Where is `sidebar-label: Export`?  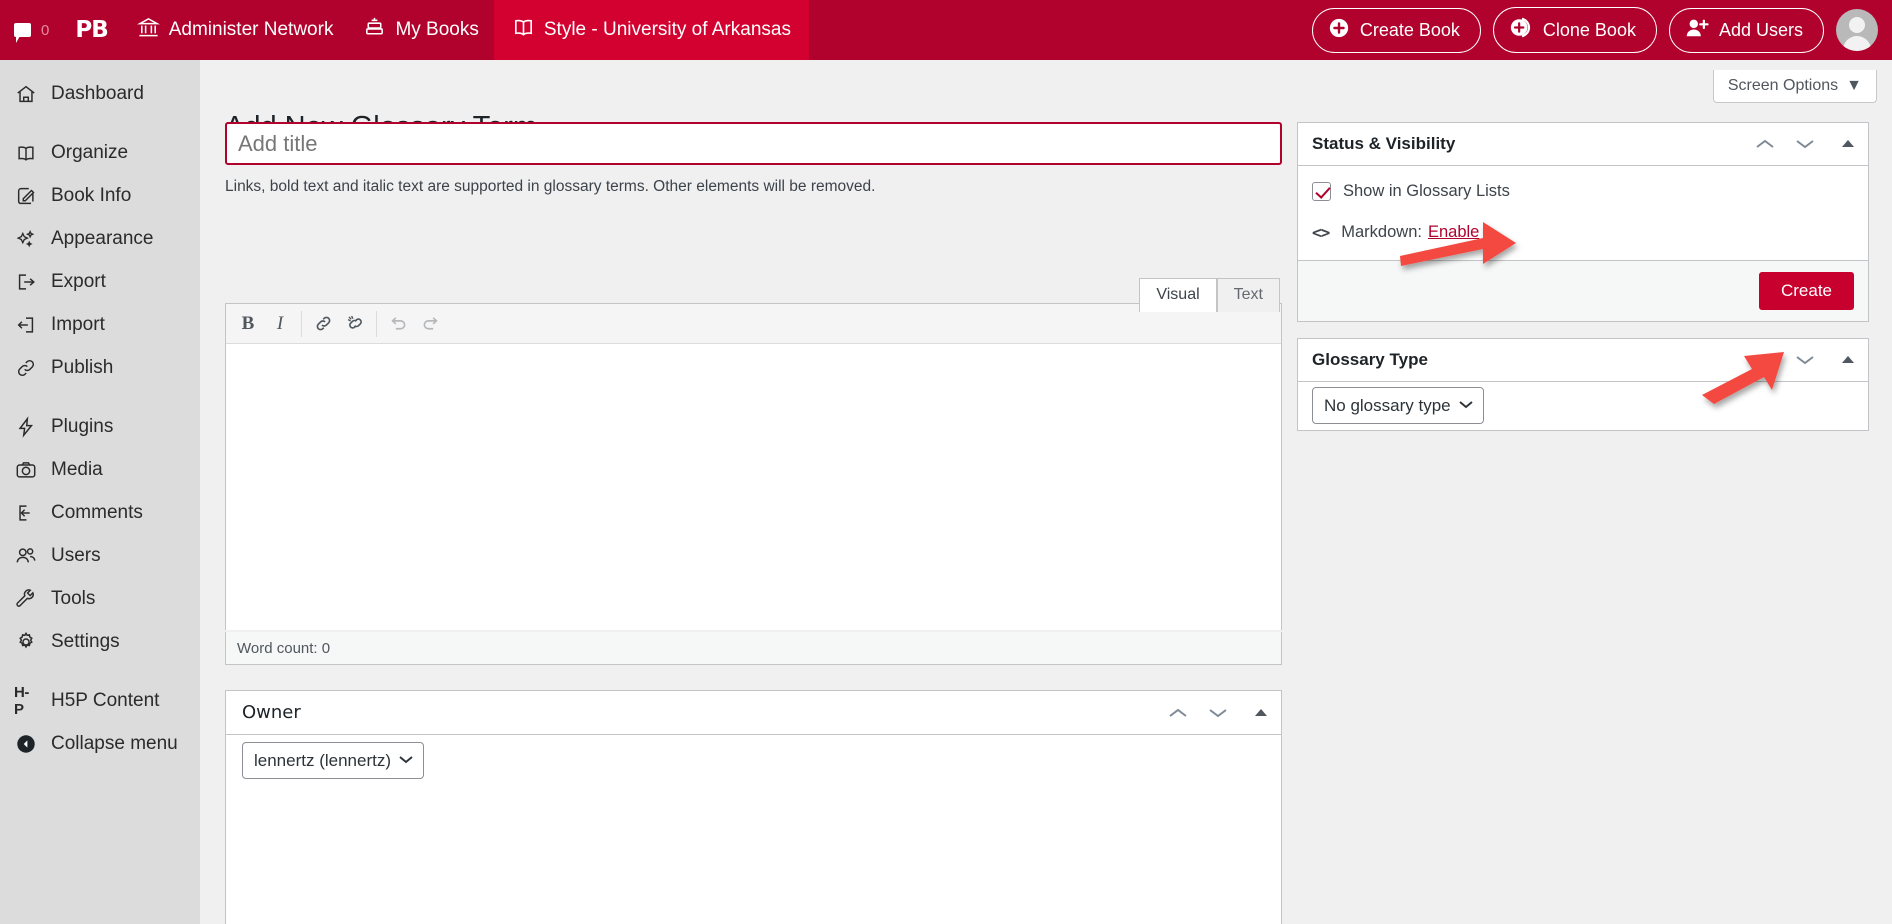
sidebar-label: Export is located at coordinates (78, 281).